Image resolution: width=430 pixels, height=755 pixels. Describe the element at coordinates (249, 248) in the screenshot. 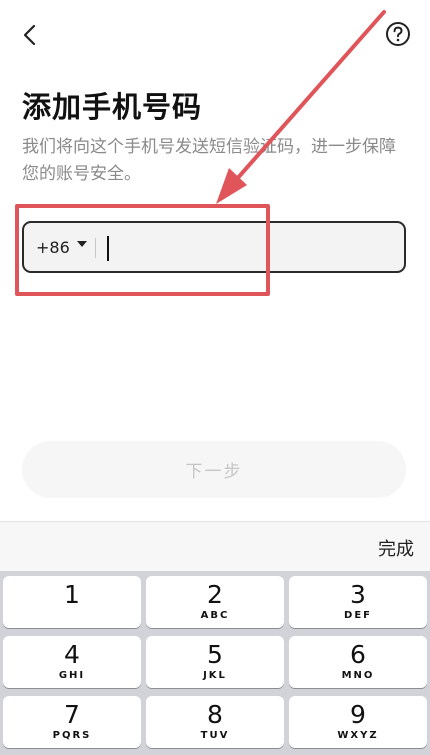

I see `phone-number-input` at that location.